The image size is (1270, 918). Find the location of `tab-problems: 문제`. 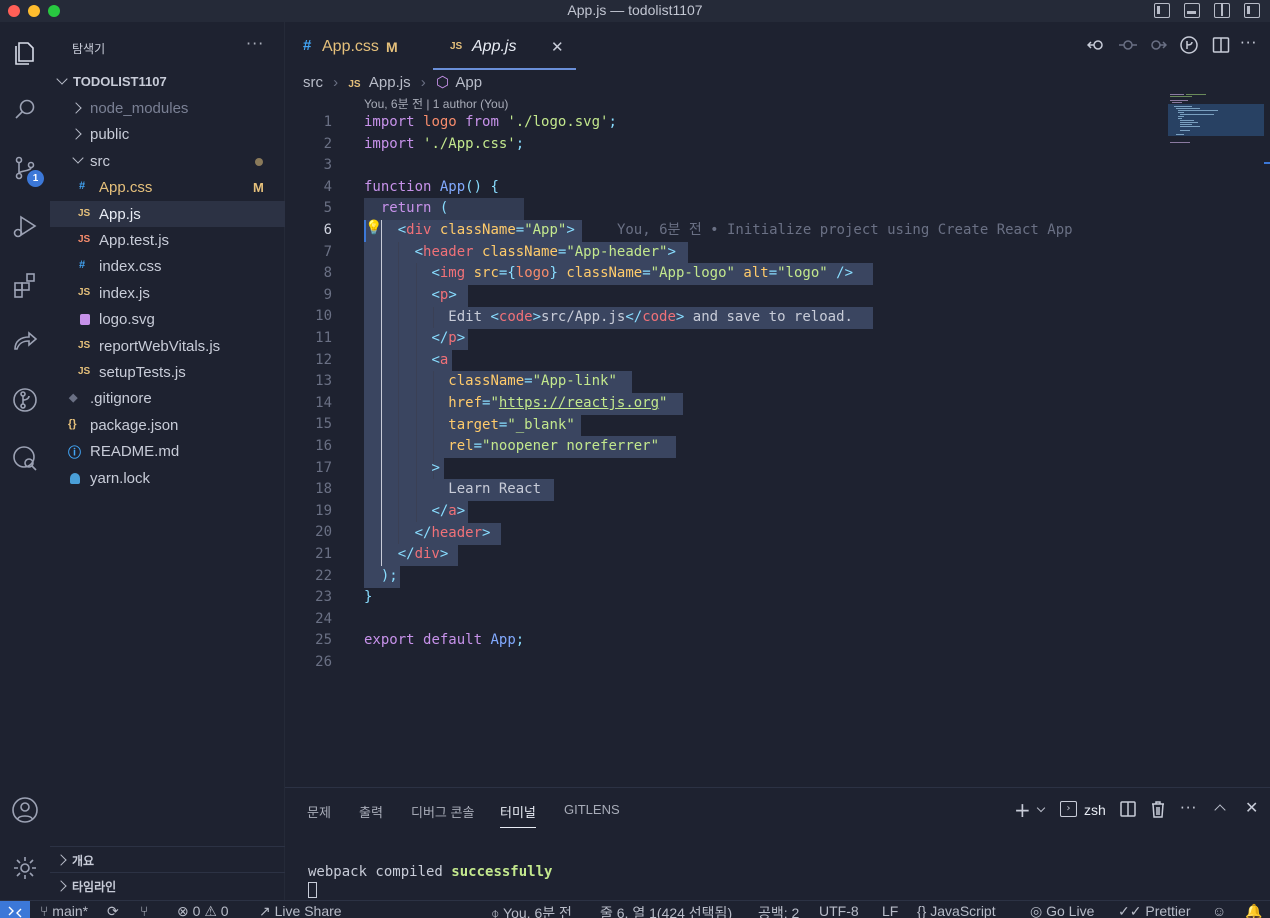

tab-problems: 문제 is located at coordinates (319, 811).